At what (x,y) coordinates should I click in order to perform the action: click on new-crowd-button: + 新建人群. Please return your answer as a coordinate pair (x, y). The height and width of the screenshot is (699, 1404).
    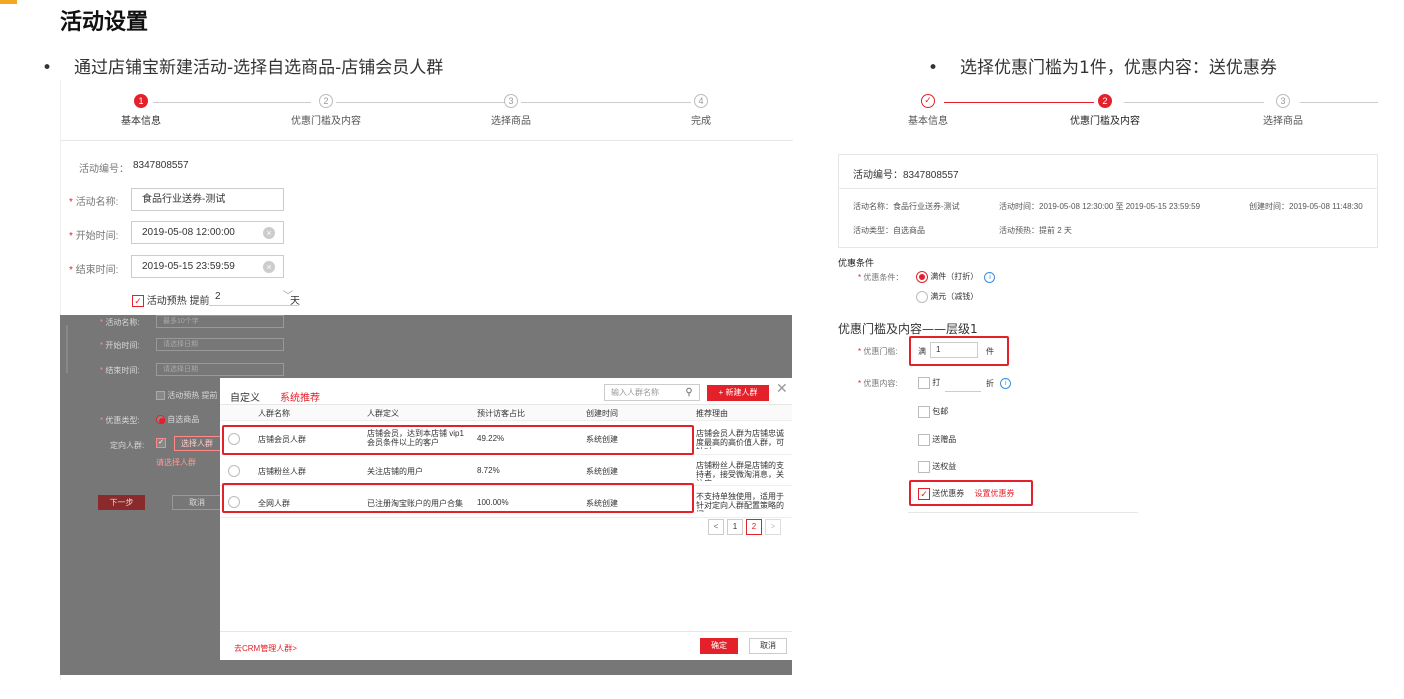
    Looking at the image, I should click on (738, 393).